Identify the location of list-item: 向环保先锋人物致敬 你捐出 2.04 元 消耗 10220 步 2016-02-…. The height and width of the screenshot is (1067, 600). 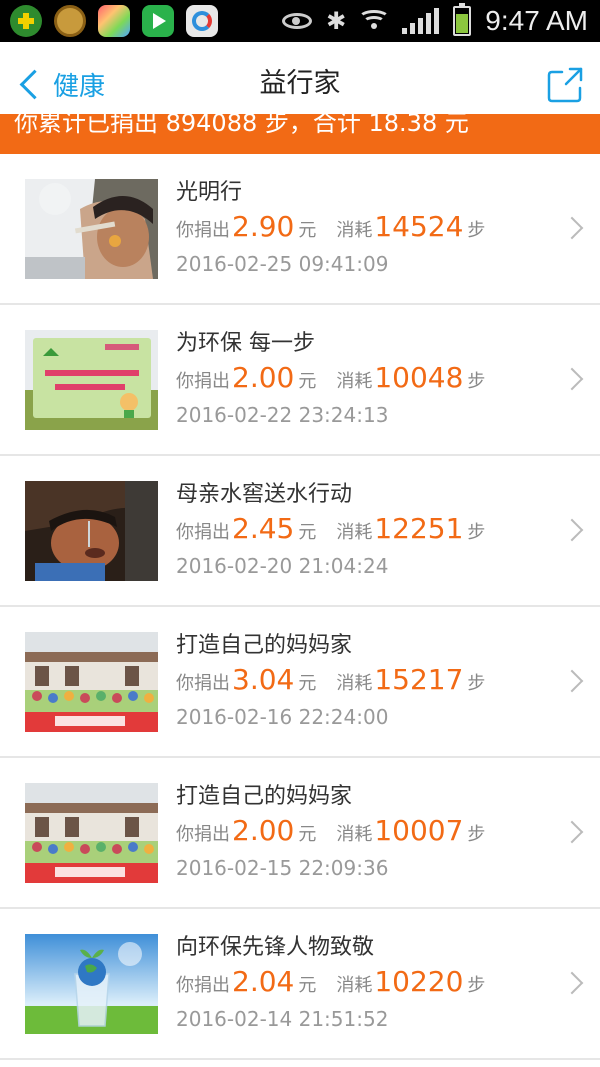
(300, 984).